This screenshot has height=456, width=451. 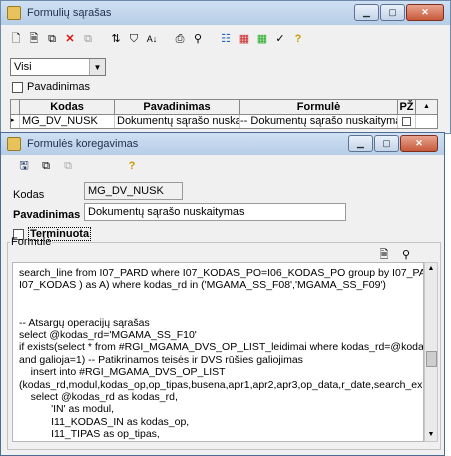 I want to click on formula-edit-titlebar: Formulės koregavimas ▁ ▢ ✕, so click(x=222, y=144).